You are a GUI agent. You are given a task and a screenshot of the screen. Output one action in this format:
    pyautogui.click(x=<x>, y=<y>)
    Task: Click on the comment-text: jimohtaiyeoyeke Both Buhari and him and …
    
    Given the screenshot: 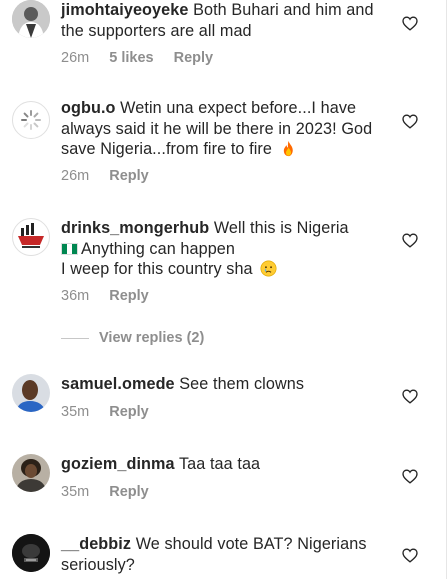 What is the action you would take?
    pyautogui.click(x=228, y=20)
    